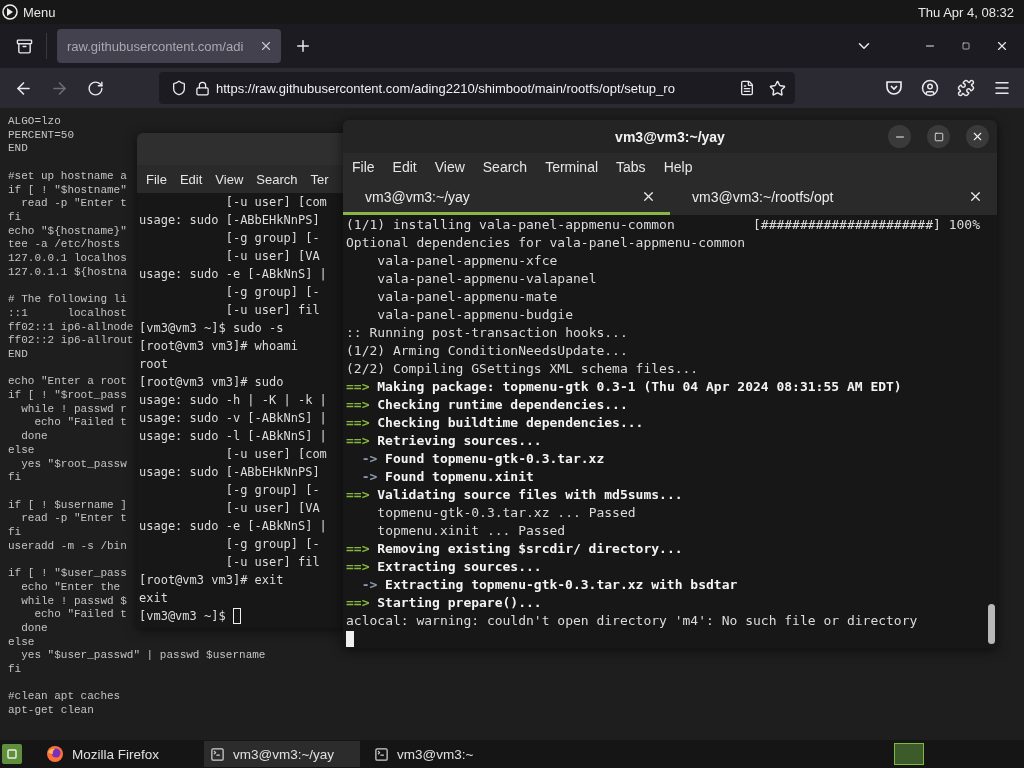 This screenshot has width=1024, height=768. Describe the element at coordinates (202, 88) in the screenshot. I see `lock-icon` at that location.